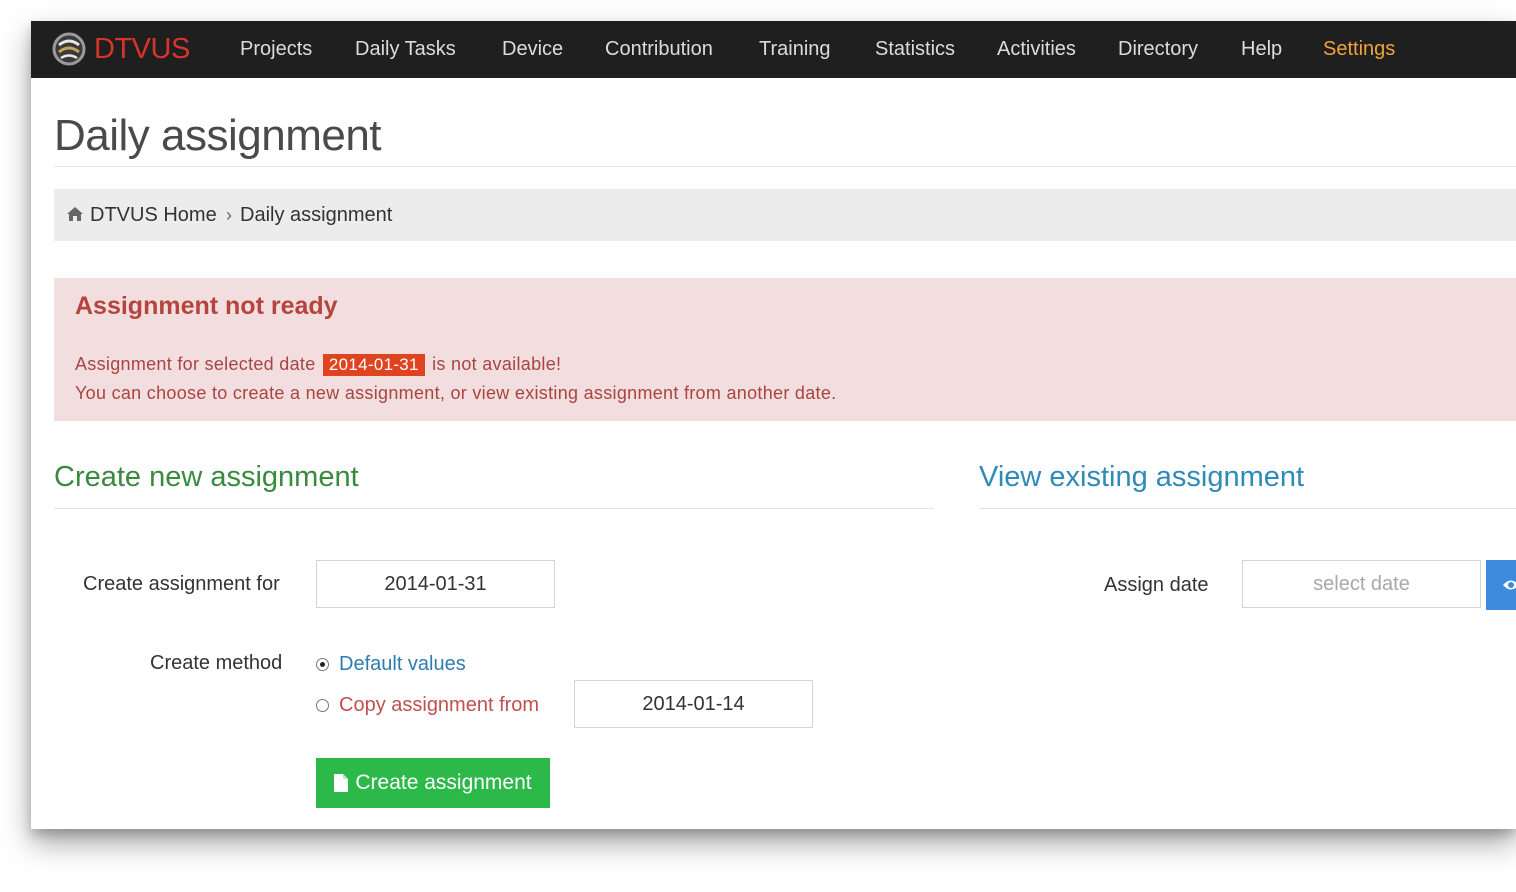  What do you see at coordinates (142, 48) in the screenshot?
I see `brand-name: DTVUS` at bounding box center [142, 48].